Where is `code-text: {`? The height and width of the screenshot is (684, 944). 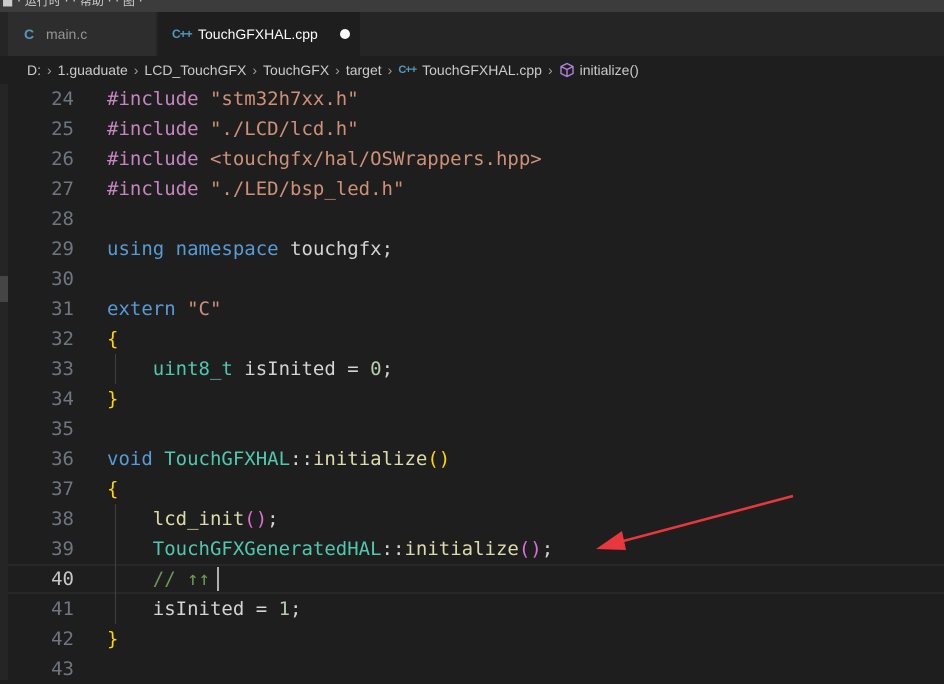 code-text: { is located at coordinates (112, 339).